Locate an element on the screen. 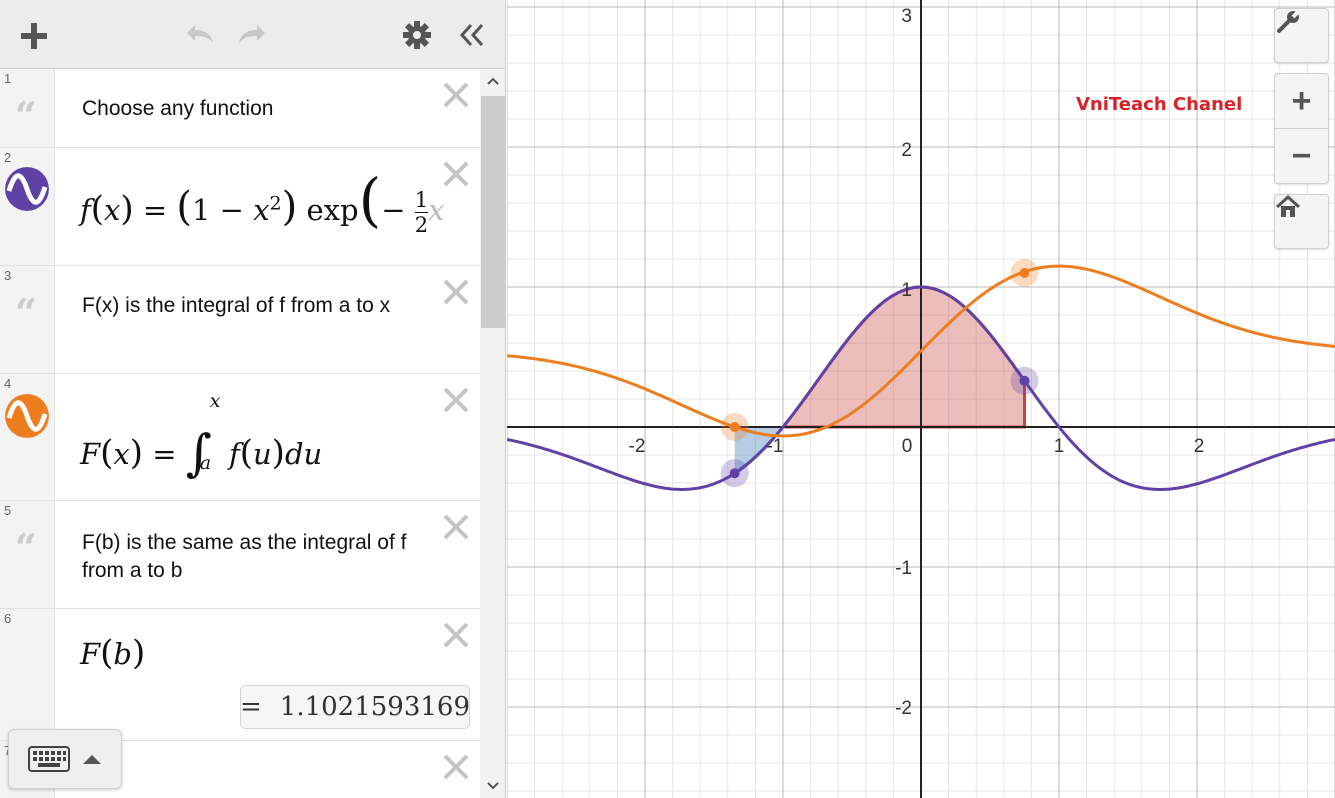 The height and width of the screenshot is (798, 1335). math-expression-F: F(x) = ∫ x a f(u)du is located at coordinates (201, 436).